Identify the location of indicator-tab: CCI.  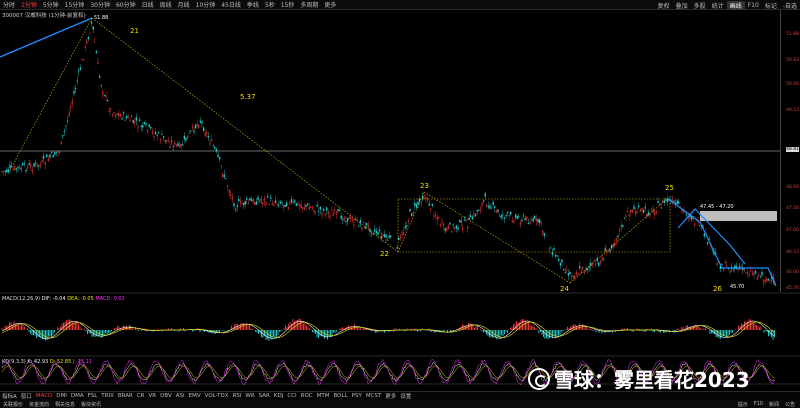
(291, 396).